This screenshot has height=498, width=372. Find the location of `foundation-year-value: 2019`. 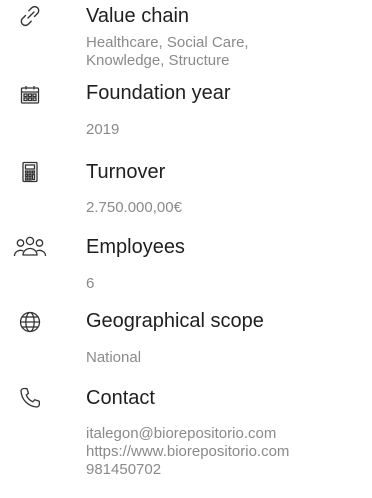

foundation-year-value: 2019 is located at coordinates (102, 130).